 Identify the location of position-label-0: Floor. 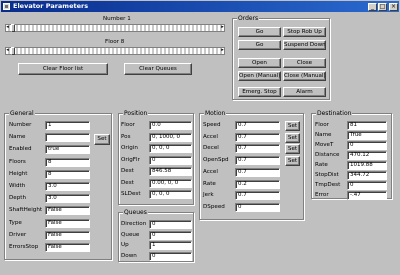
(128, 125).